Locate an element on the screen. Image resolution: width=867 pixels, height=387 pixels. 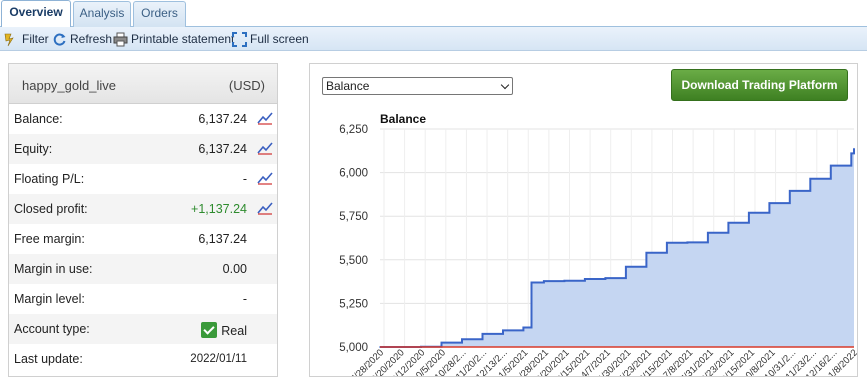
y-tick-label: 5,500 is located at coordinates (353, 261).